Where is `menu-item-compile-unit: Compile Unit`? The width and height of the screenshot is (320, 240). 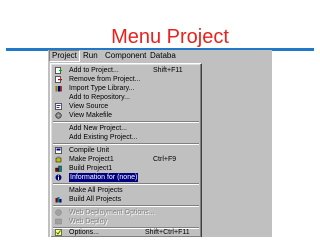
menu-item-compile-unit: Compile Unit is located at coordinates (126, 150).